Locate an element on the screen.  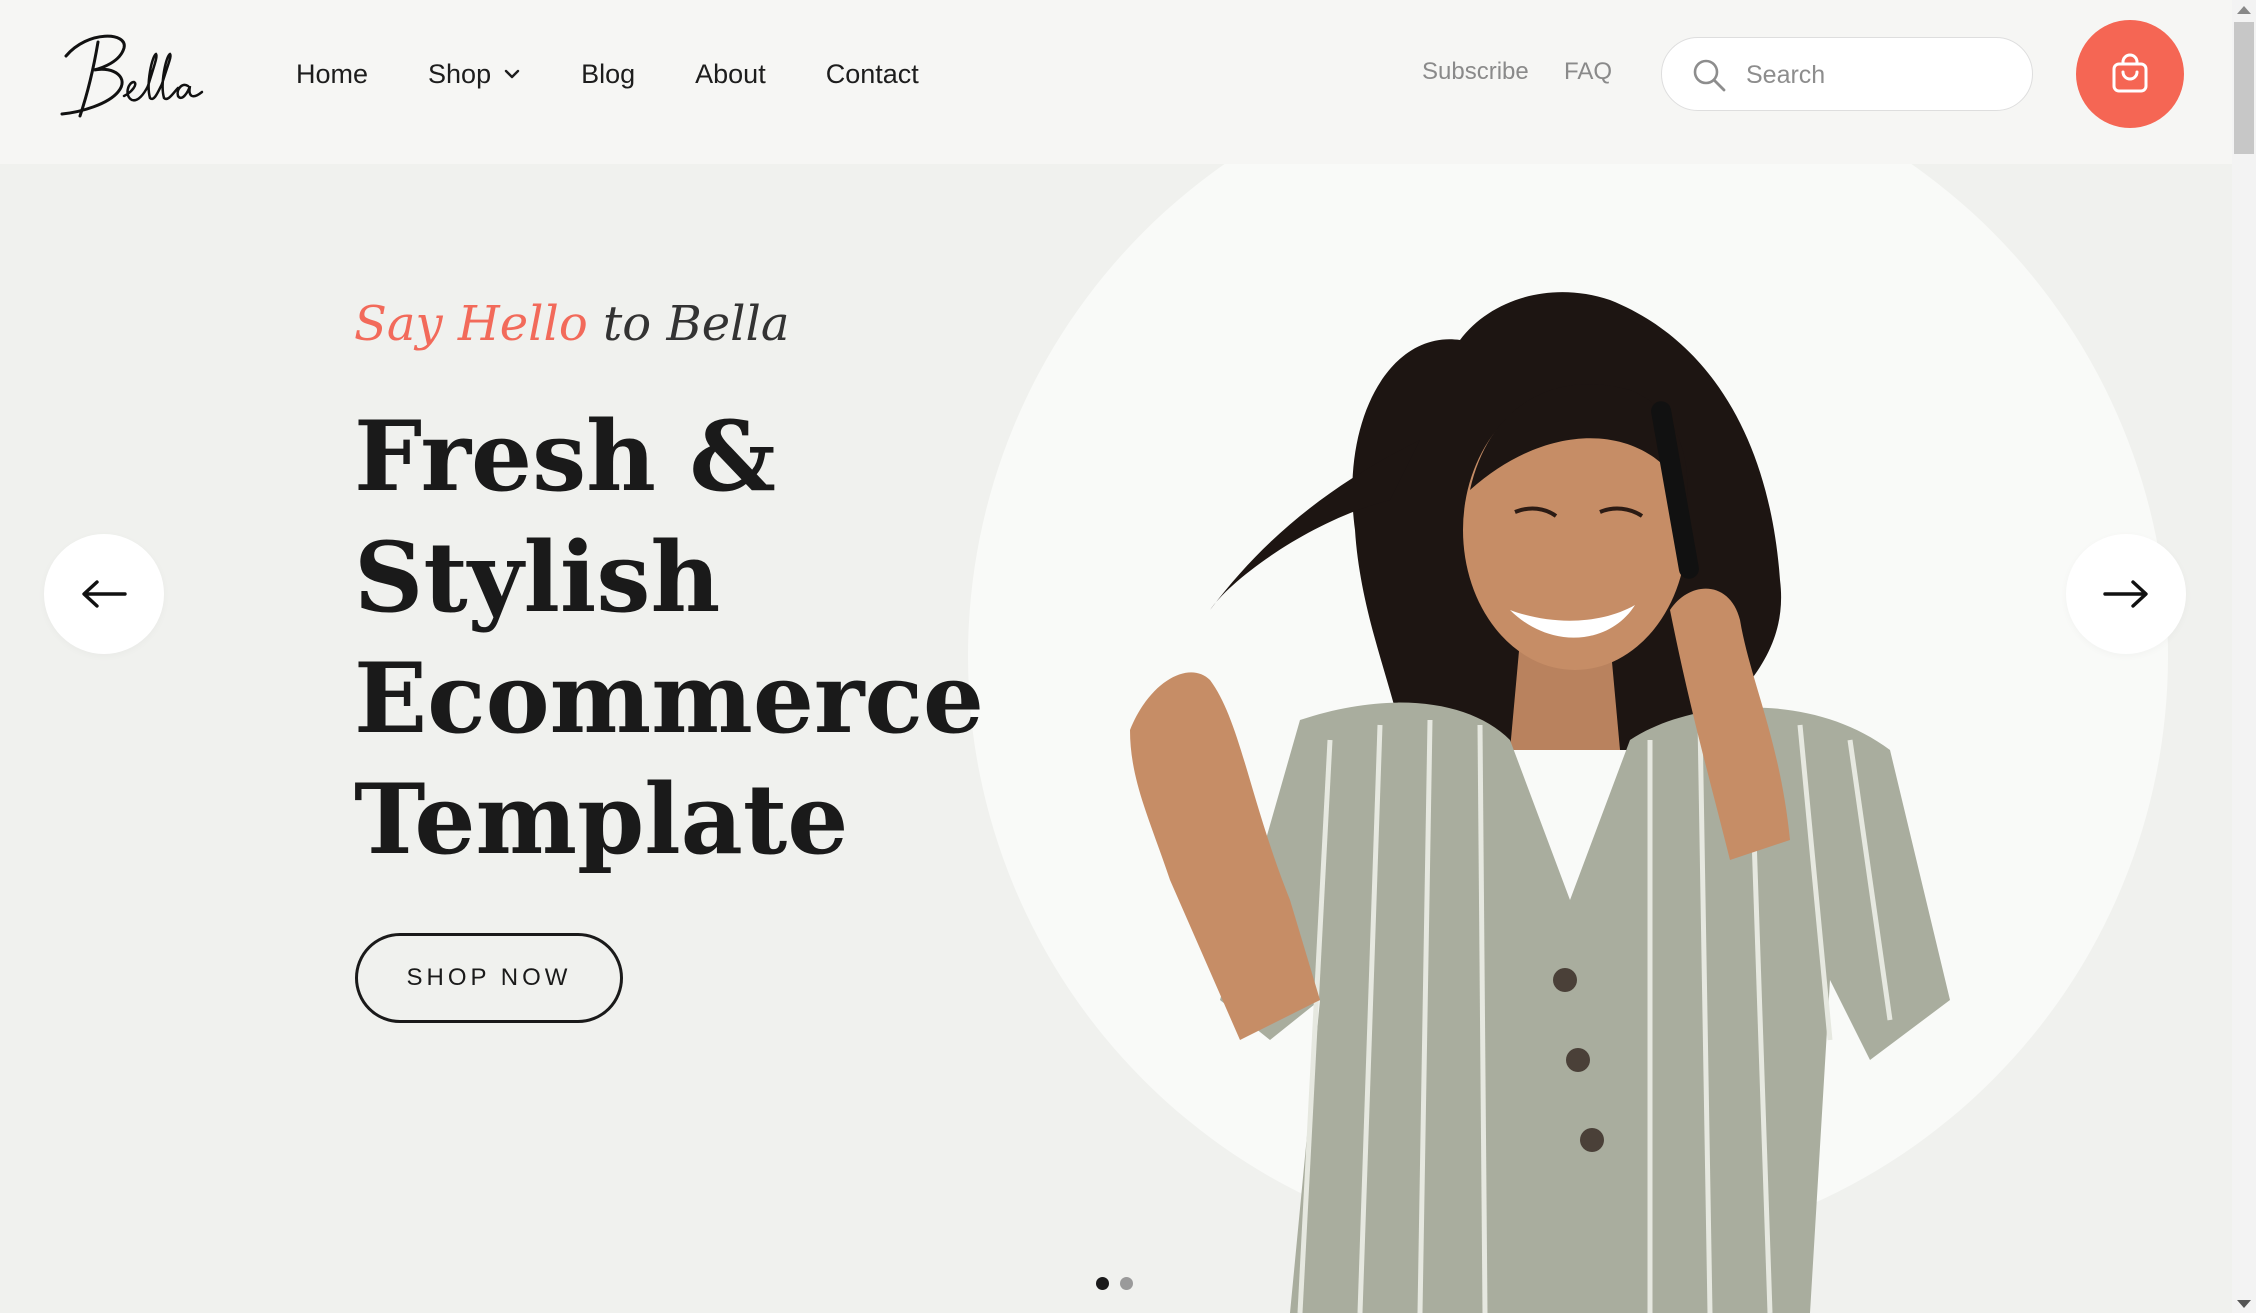
scroll-up-arrow is located at coordinates (2244, 10).